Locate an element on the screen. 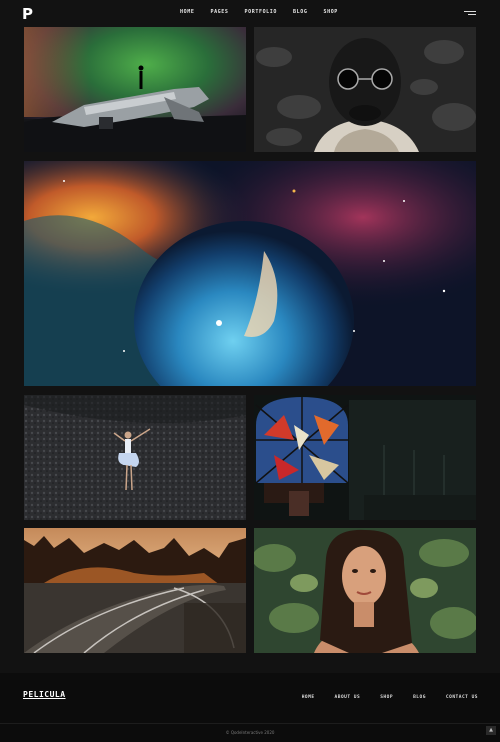 This screenshot has height=742, width=500. nav-item-portfolio: PORTFOLIO is located at coordinates (261, 12).